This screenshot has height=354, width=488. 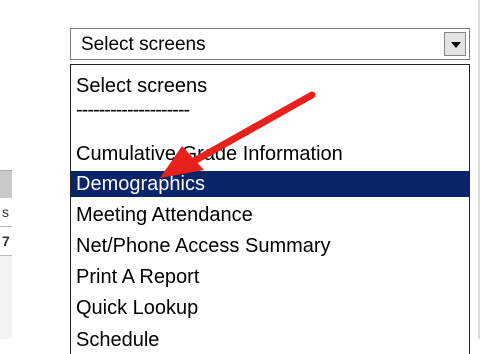 I want to click on left-table-cell: 7, so click(x=6, y=241).